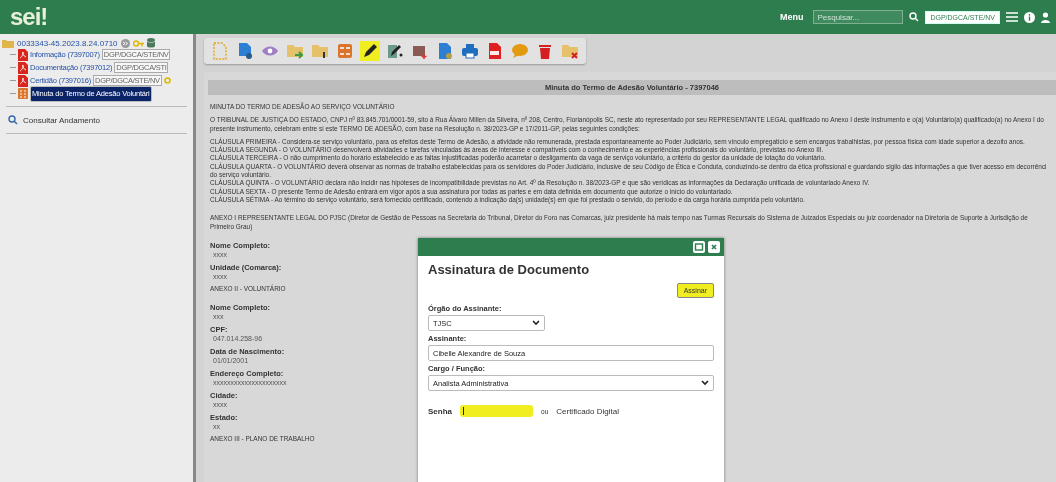  What do you see at coordinates (791, 17) in the screenshot?
I see `menu-link: Menu` at bounding box center [791, 17].